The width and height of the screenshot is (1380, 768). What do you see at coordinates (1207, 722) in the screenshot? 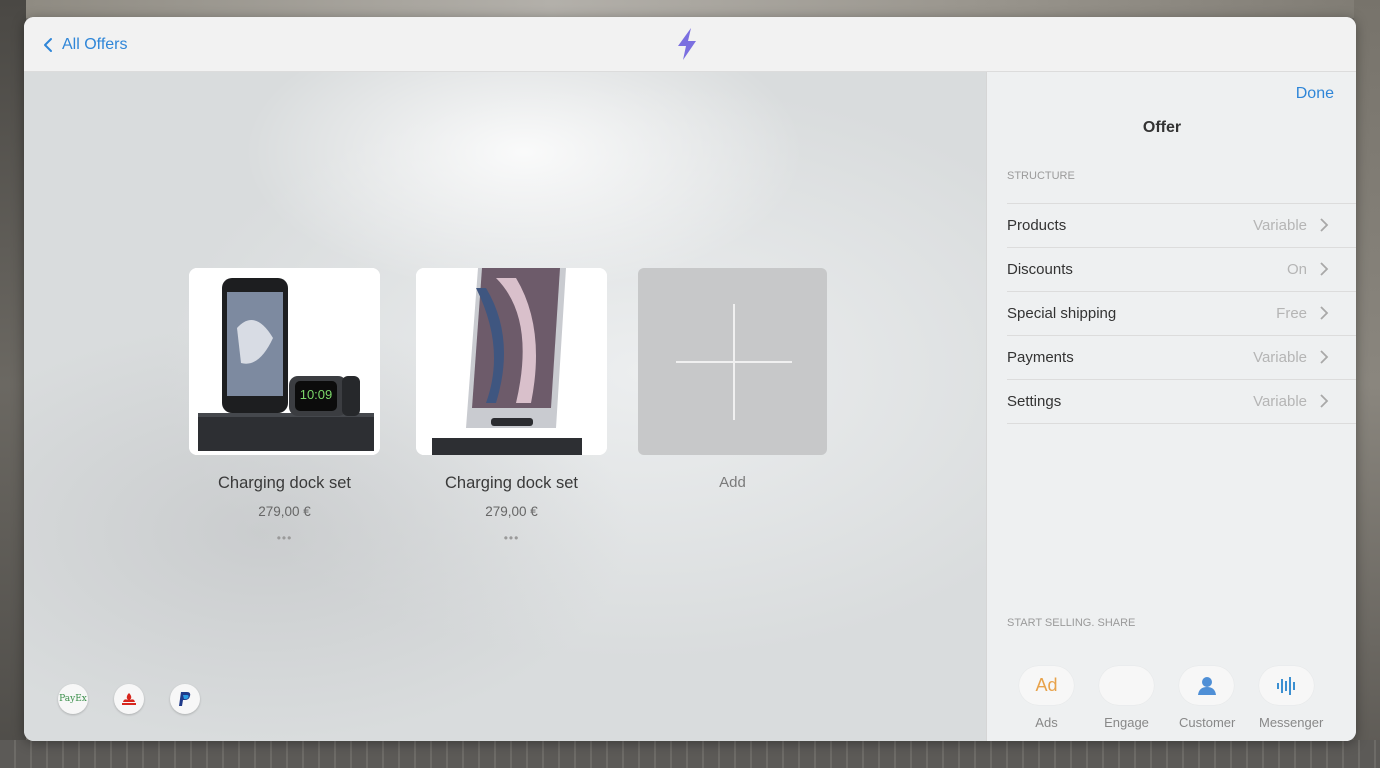
I see `share-label: Customer` at bounding box center [1207, 722].